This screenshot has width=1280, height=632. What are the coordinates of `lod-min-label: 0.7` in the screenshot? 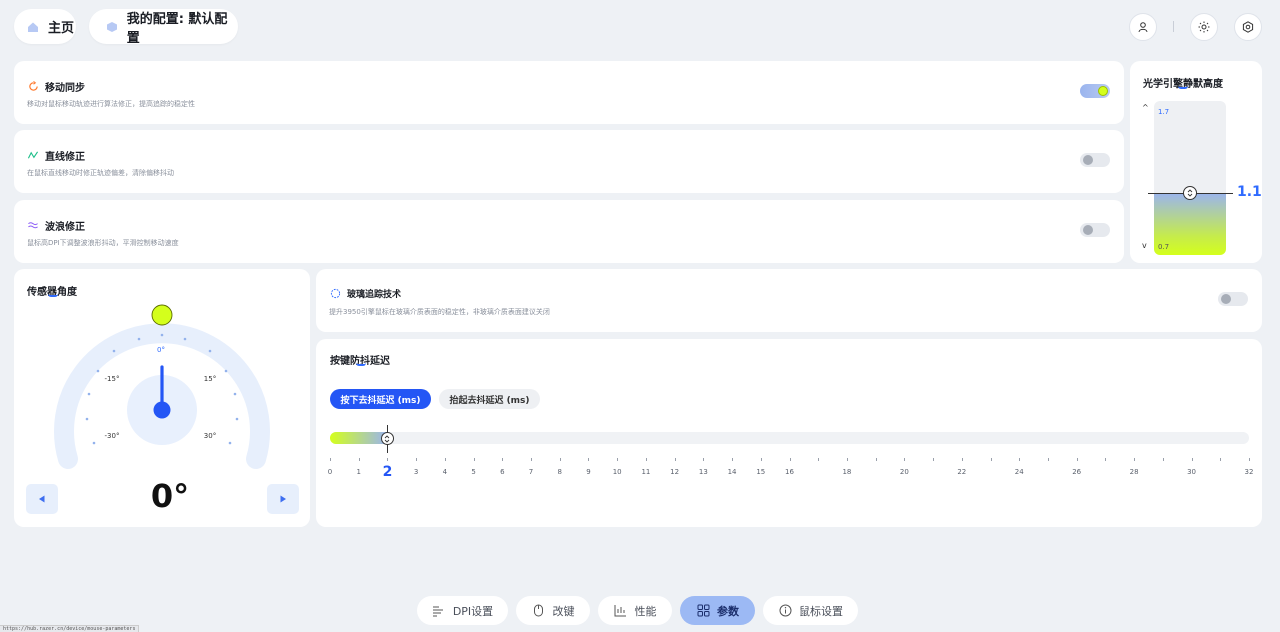 It's located at (1164, 247).